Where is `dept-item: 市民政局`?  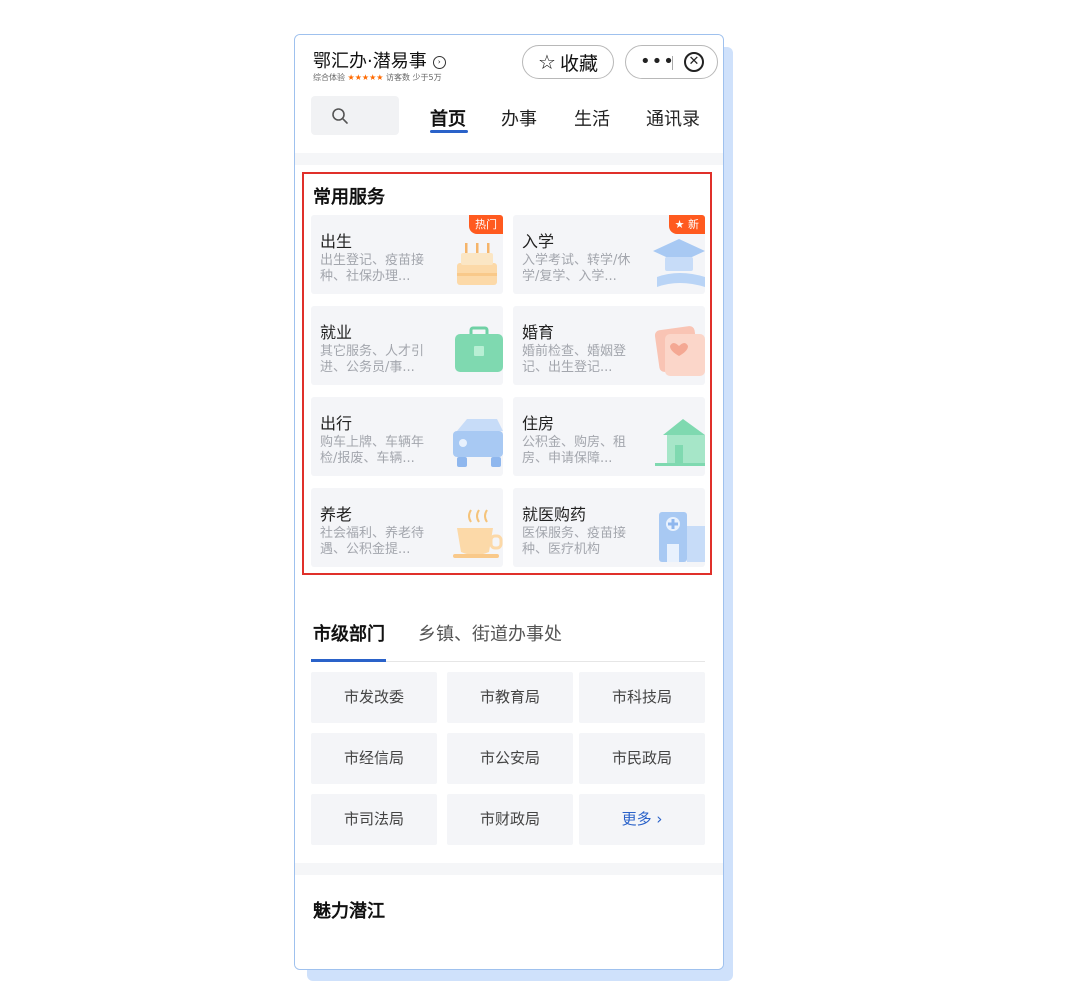
dept-item: 市民政局 is located at coordinates (642, 758).